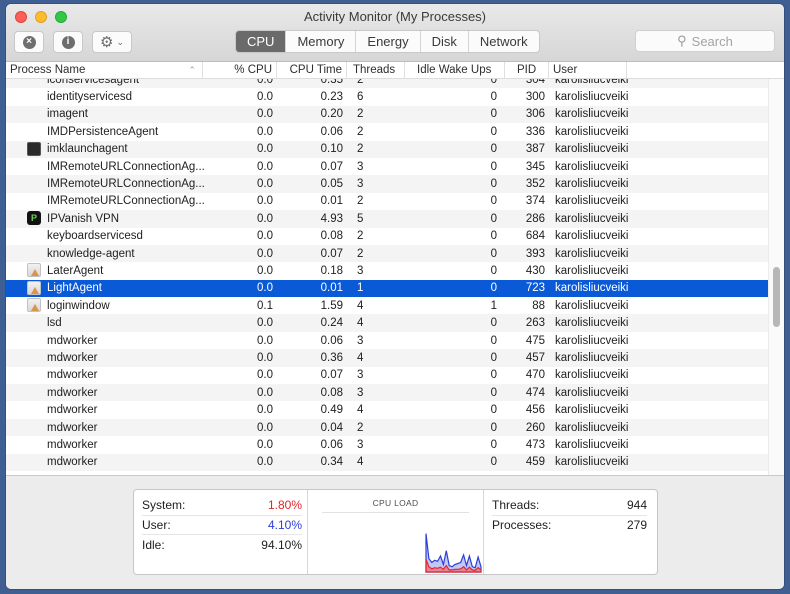 This screenshot has width=790, height=594. What do you see at coordinates (522, 525) in the screenshot?
I see `processes-label: Processes:` at bounding box center [522, 525].